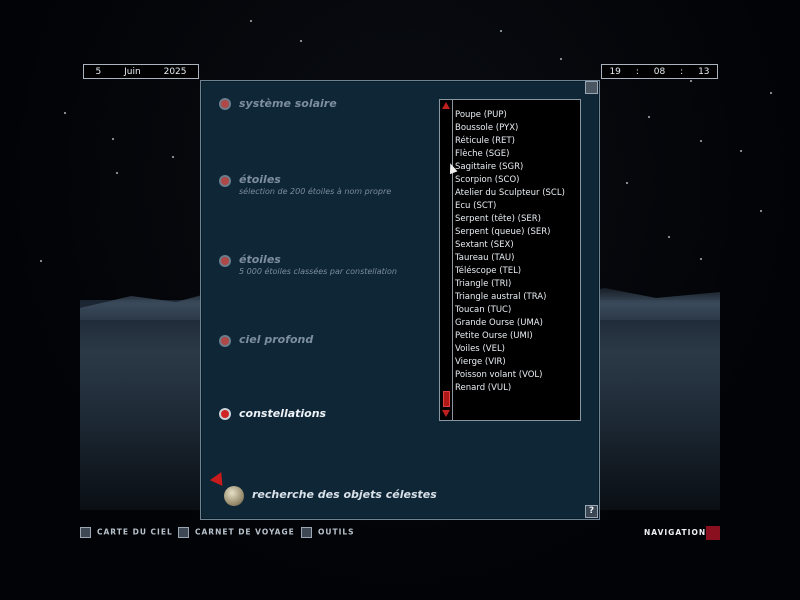 This screenshot has height=600, width=800. Describe the element at coordinates (306, 532) in the screenshot. I see `outils-square-icon` at that location.